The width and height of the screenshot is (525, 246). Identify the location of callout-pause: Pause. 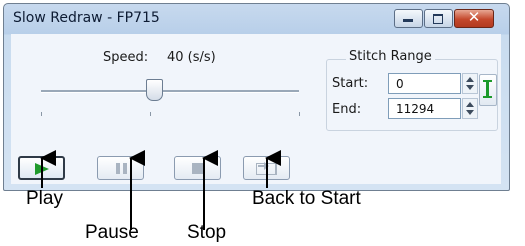
(112, 232).